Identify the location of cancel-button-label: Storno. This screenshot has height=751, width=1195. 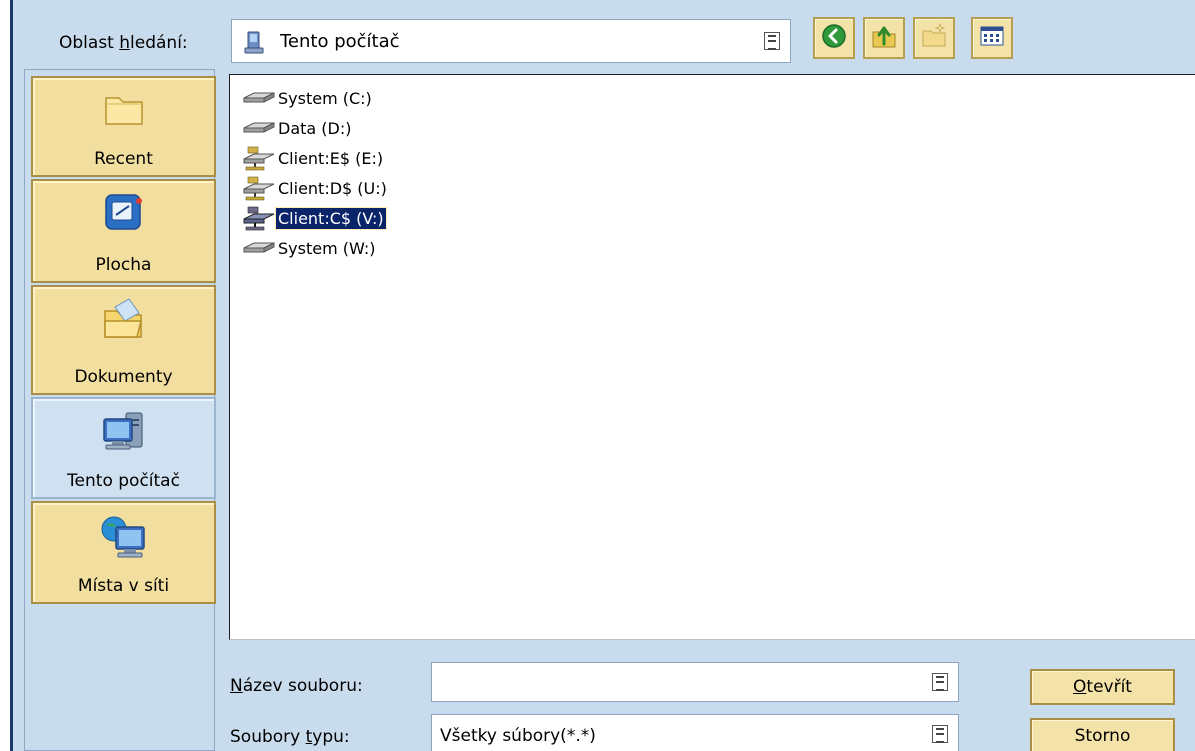
(1102, 736).